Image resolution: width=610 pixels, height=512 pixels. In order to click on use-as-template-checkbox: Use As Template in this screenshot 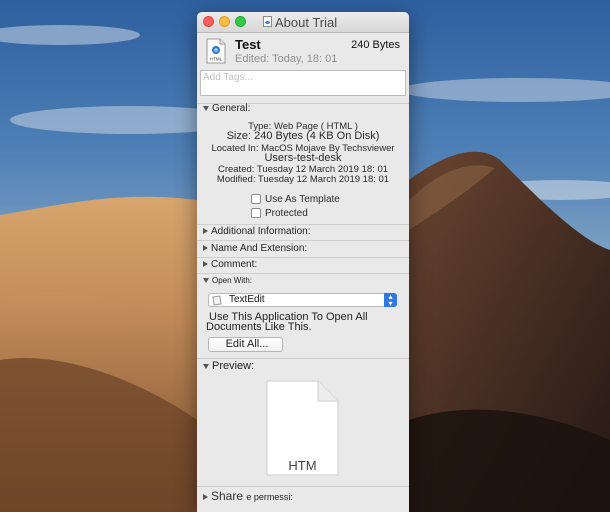, I will do `click(295, 199)`.